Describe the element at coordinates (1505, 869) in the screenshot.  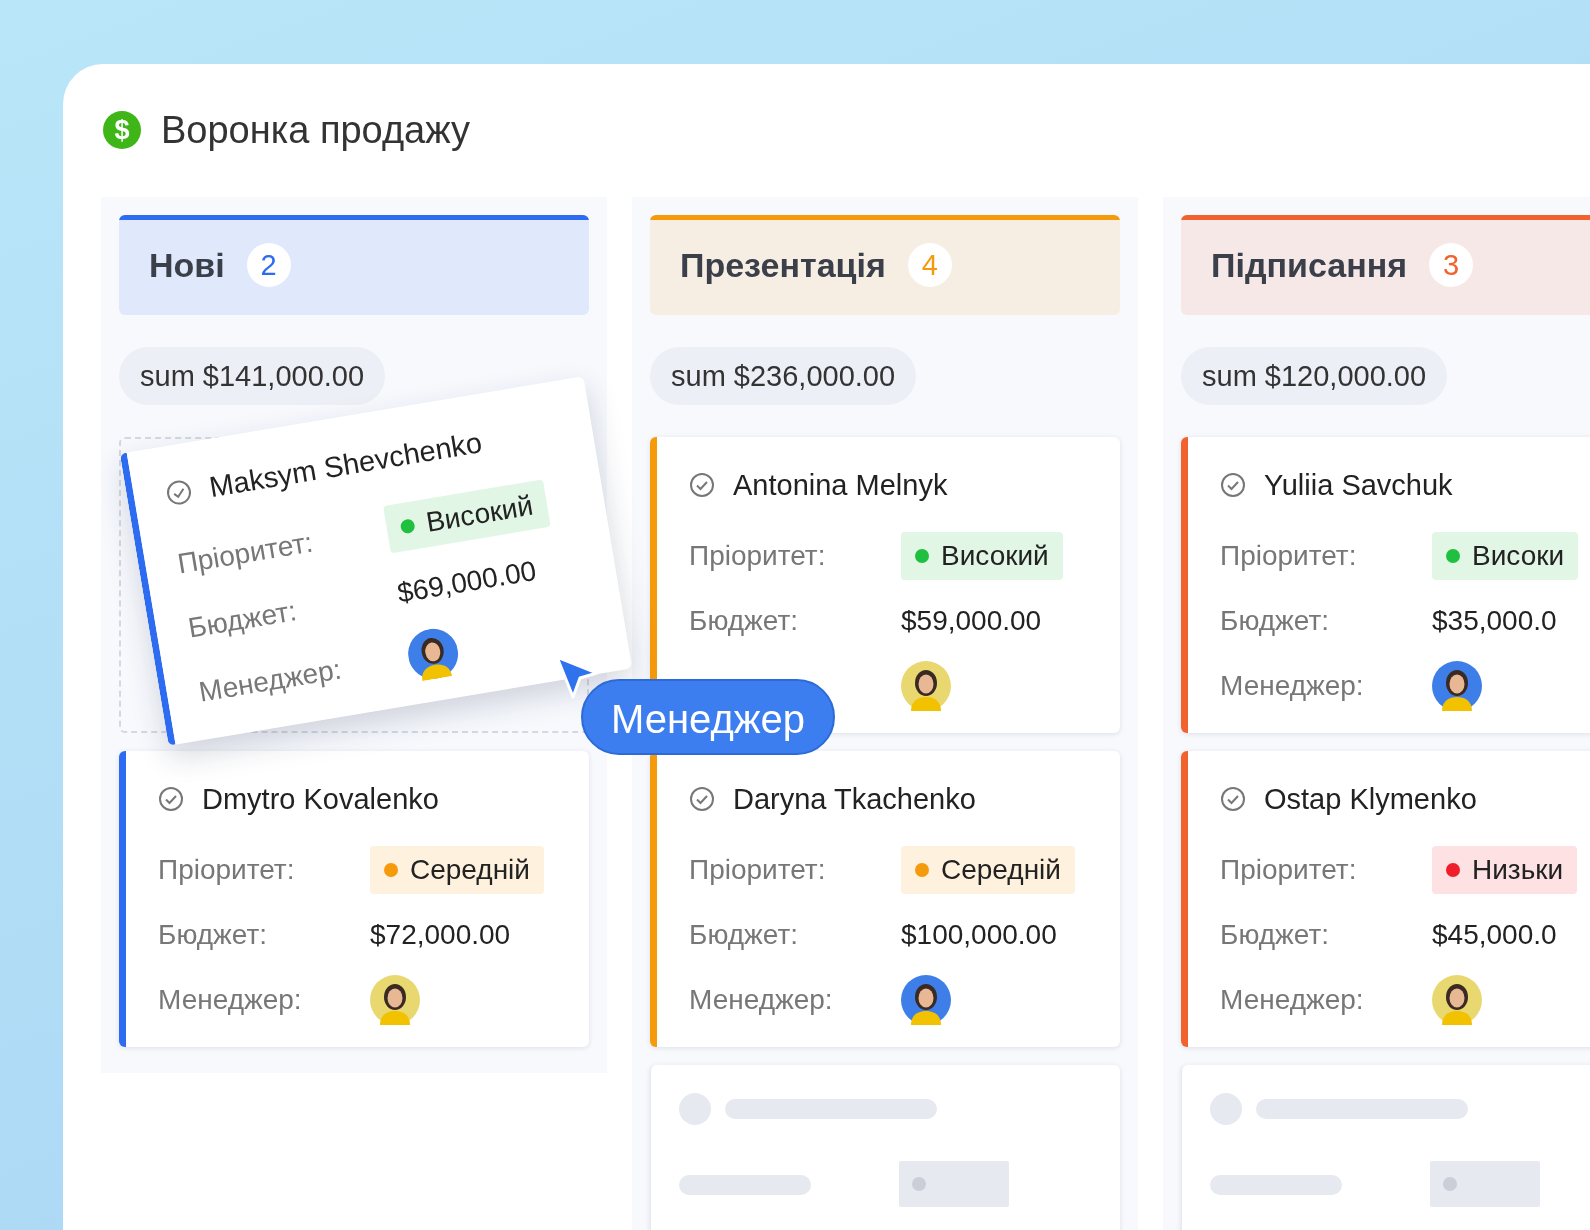
I see `priority-badge: Низьки` at that location.